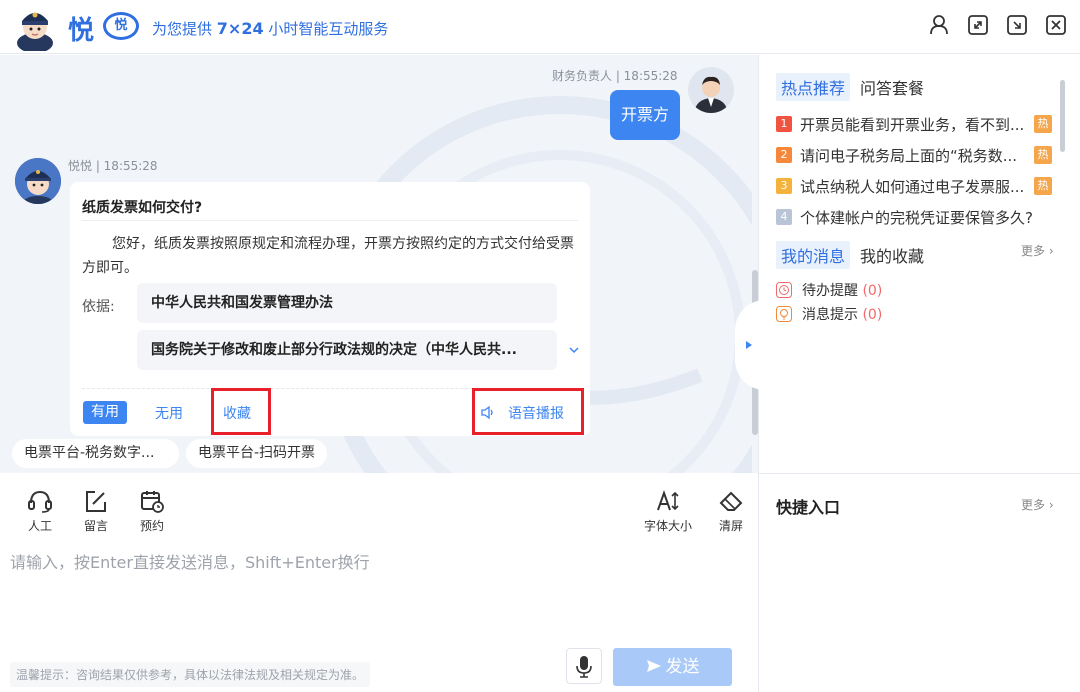  What do you see at coordinates (808, 507) in the screenshot?
I see `quick-entry-title: 快捷入口` at bounding box center [808, 507].